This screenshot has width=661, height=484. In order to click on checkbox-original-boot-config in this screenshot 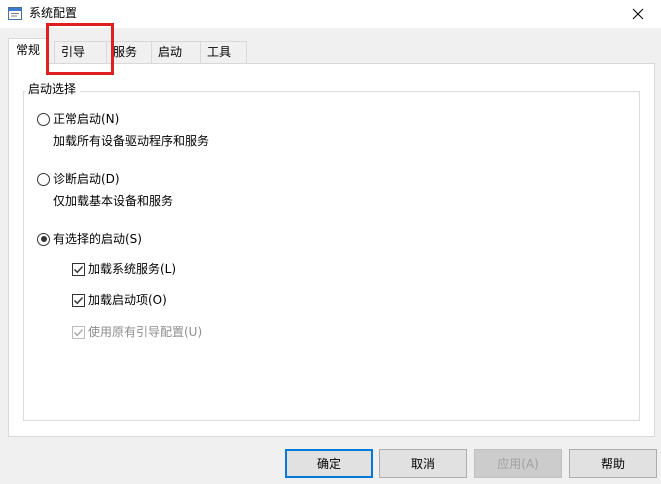, I will do `click(78, 332)`.